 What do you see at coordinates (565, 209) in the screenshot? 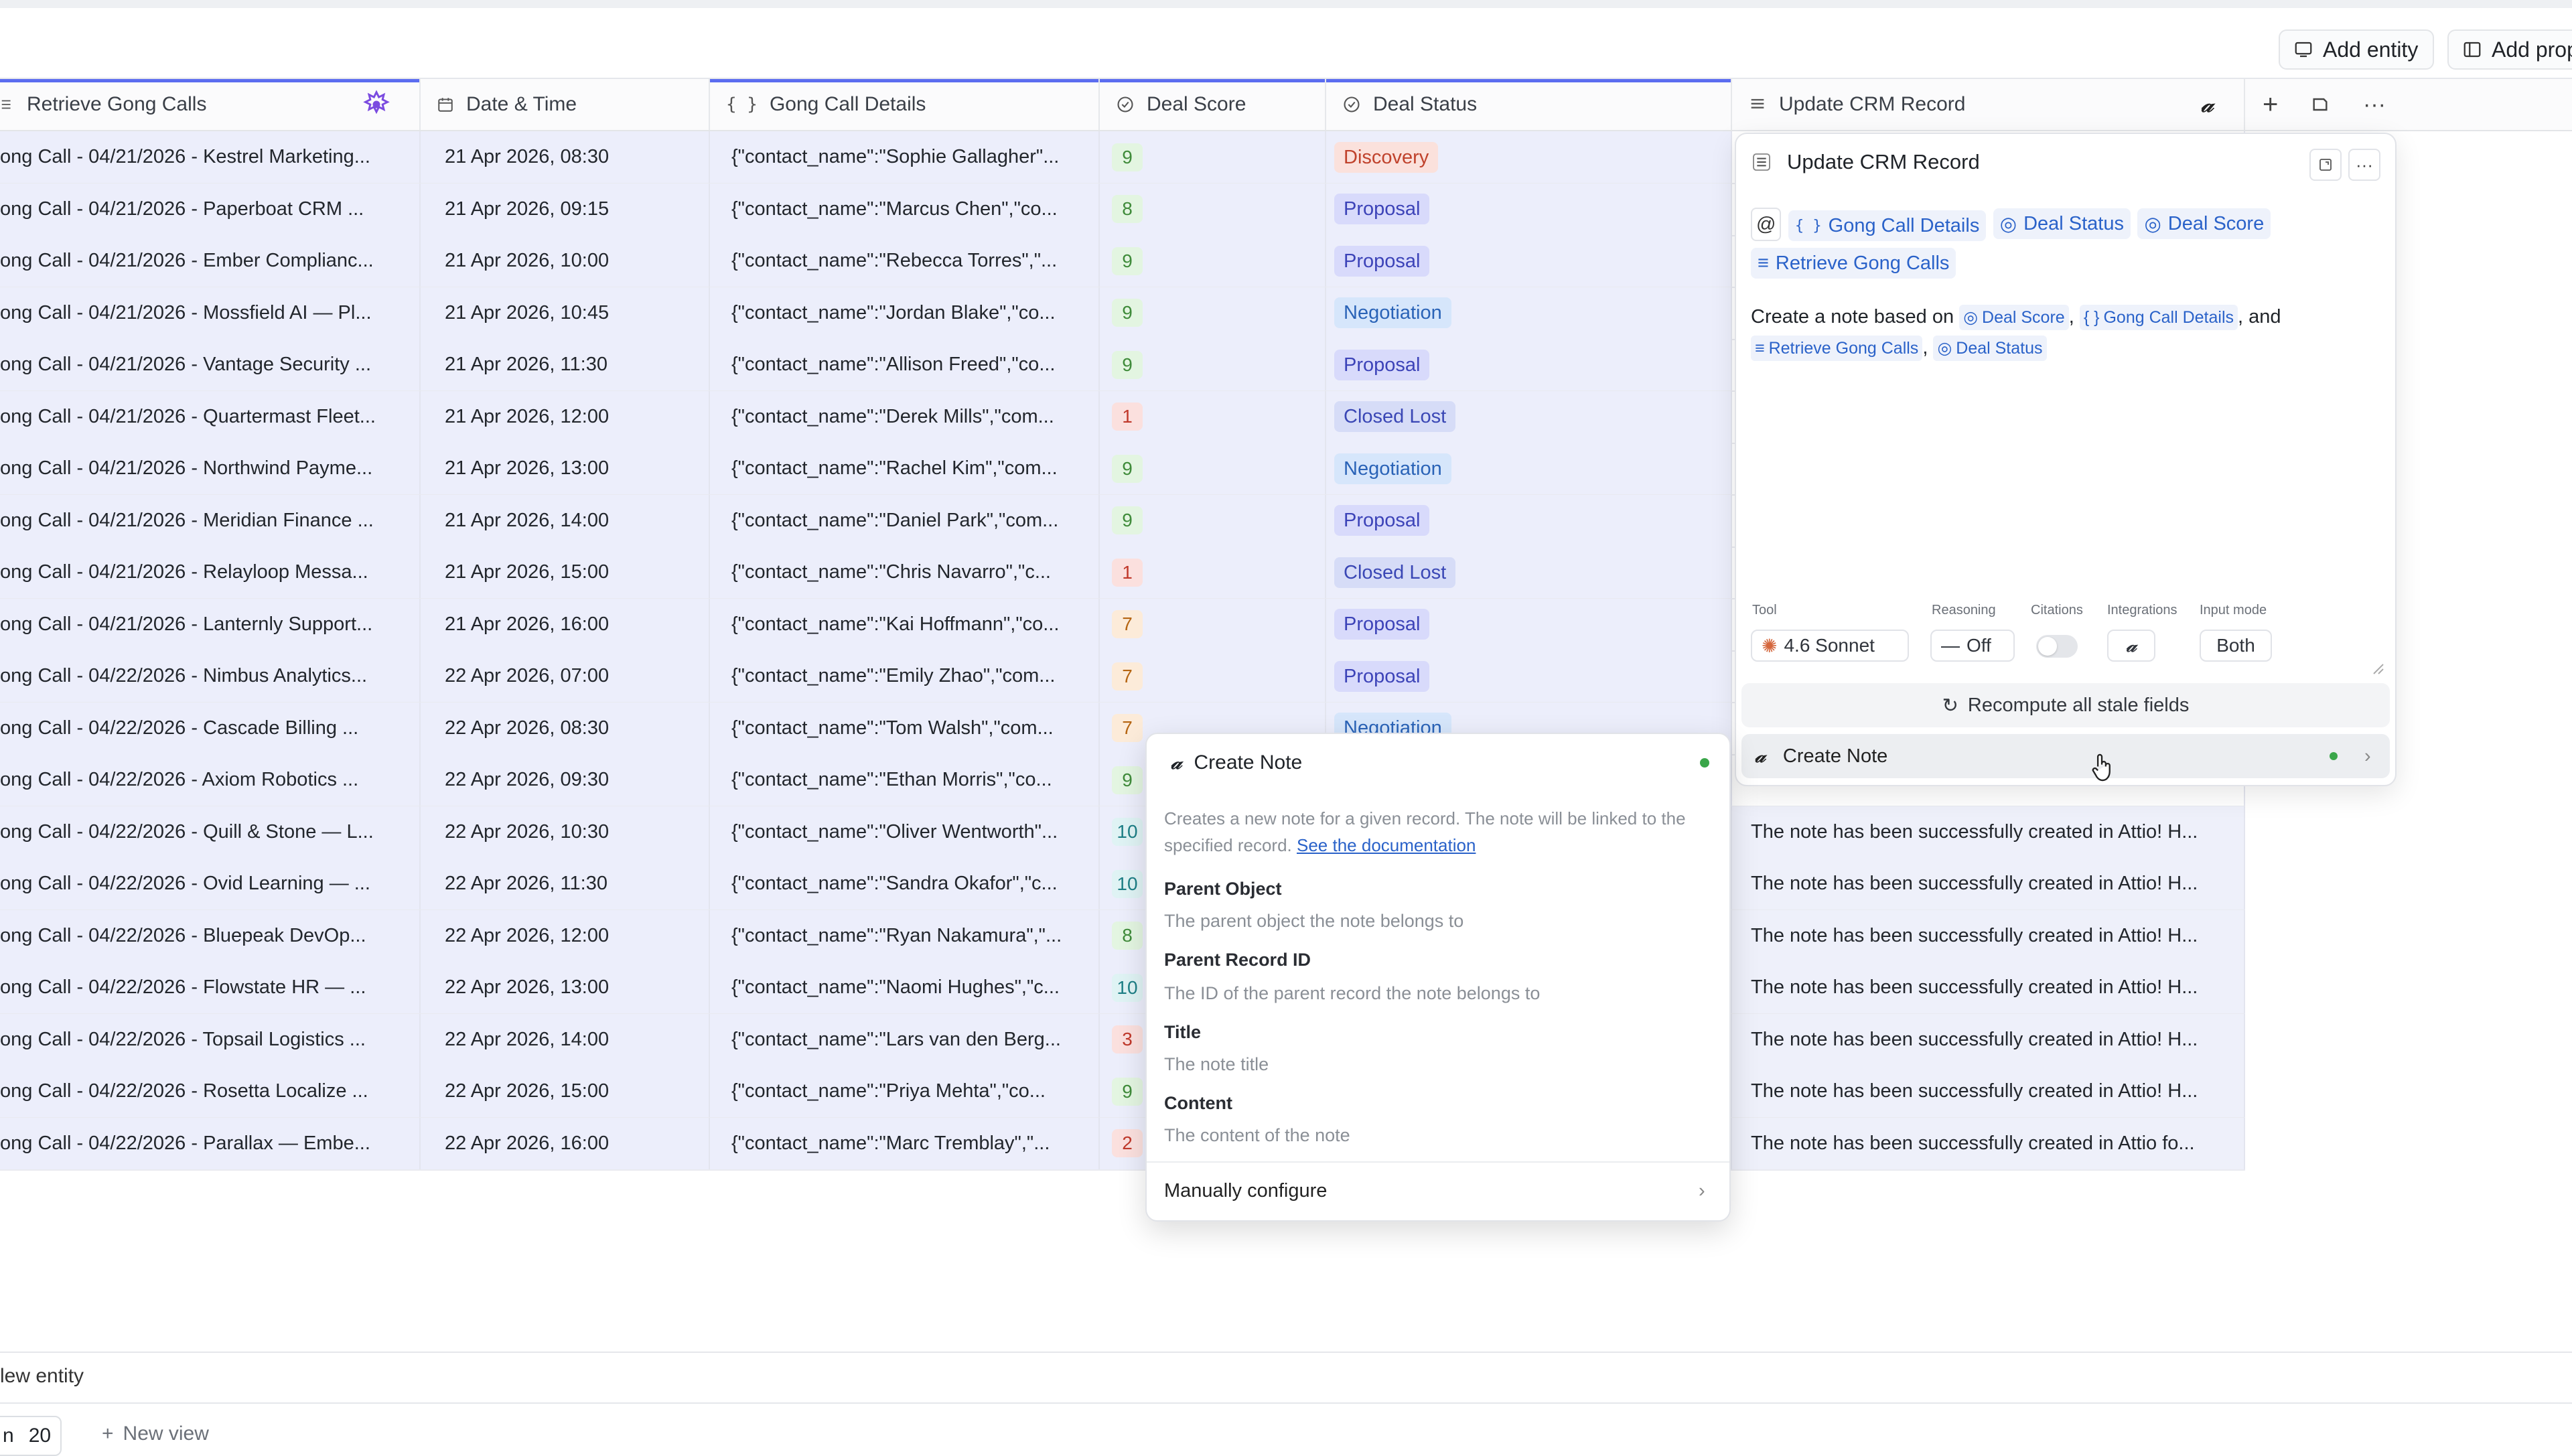
I see `cell-date-time: 21 Apr 2026, 09:15` at bounding box center [565, 209].